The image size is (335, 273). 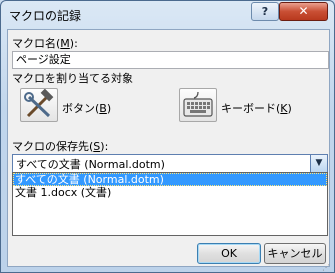 I want to click on hammer-wrench-icon, so click(x=39, y=103).